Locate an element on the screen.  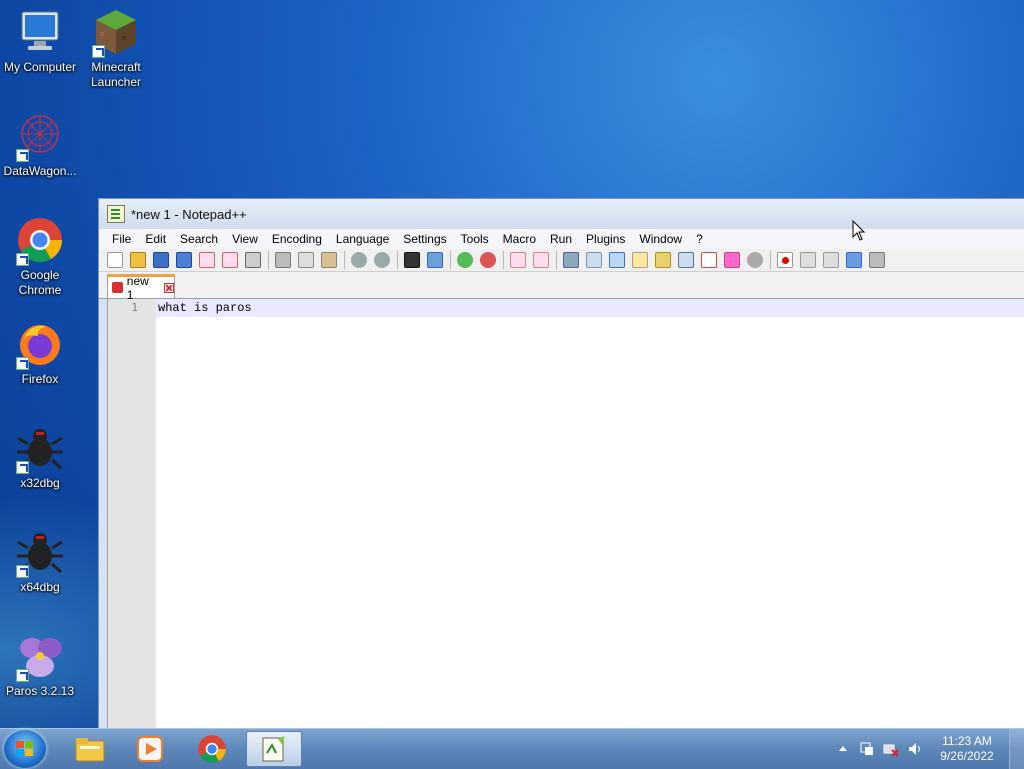
show-all-characters-icon is located at coordinates (594, 260).